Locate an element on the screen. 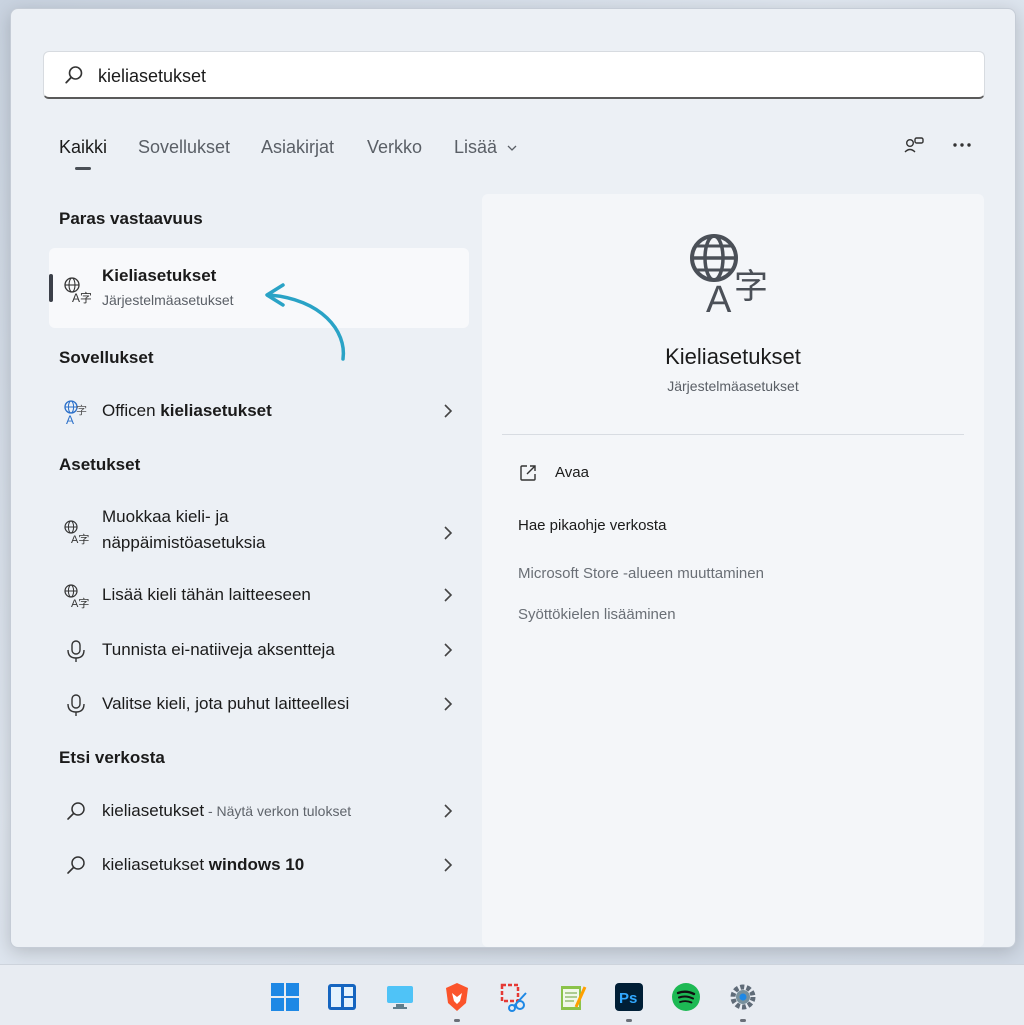  open-action: Avaa is located at coordinates (572, 472).